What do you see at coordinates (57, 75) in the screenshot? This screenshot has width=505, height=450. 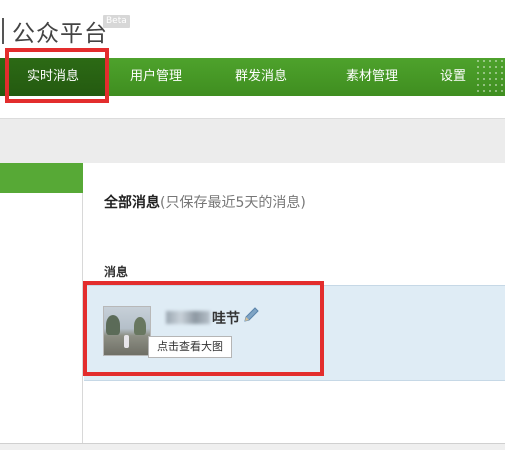 I see `annotation-box-nav` at bounding box center [57, 75].